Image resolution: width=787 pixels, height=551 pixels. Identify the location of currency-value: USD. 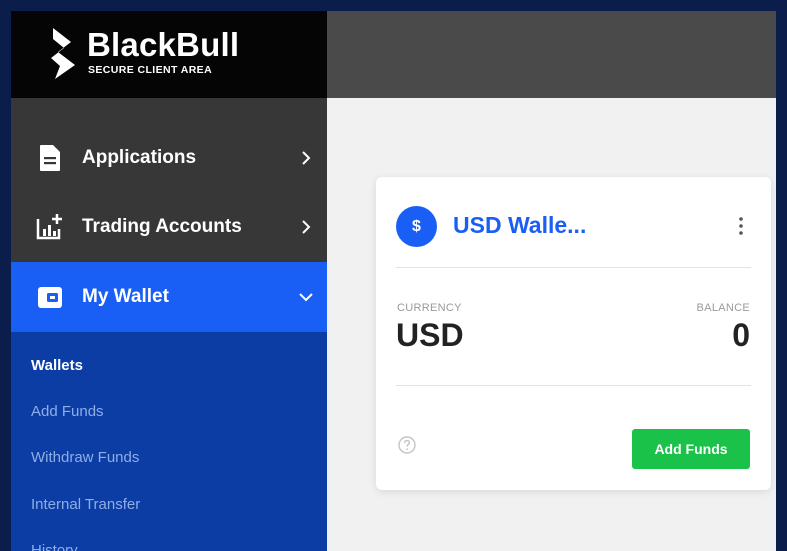
(430, 335).